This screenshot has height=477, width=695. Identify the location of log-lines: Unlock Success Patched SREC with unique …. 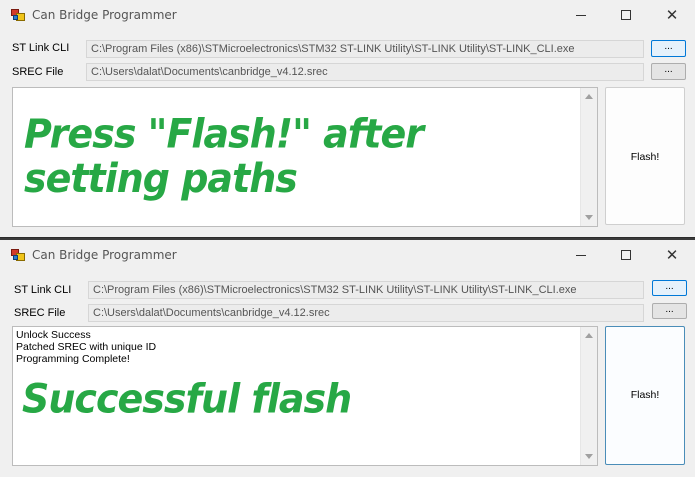
(86, 347).